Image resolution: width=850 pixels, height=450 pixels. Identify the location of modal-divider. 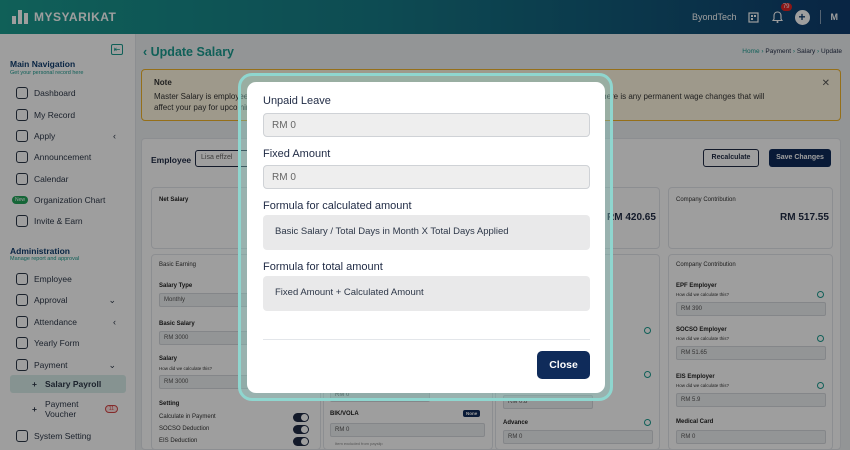
(426, 339).